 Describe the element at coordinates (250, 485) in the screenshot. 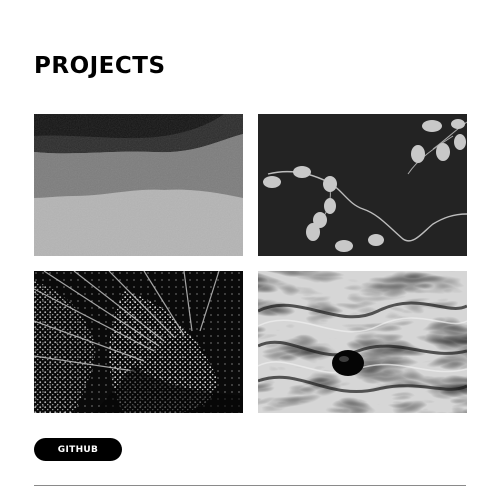

I see `footer-divider` at that location.